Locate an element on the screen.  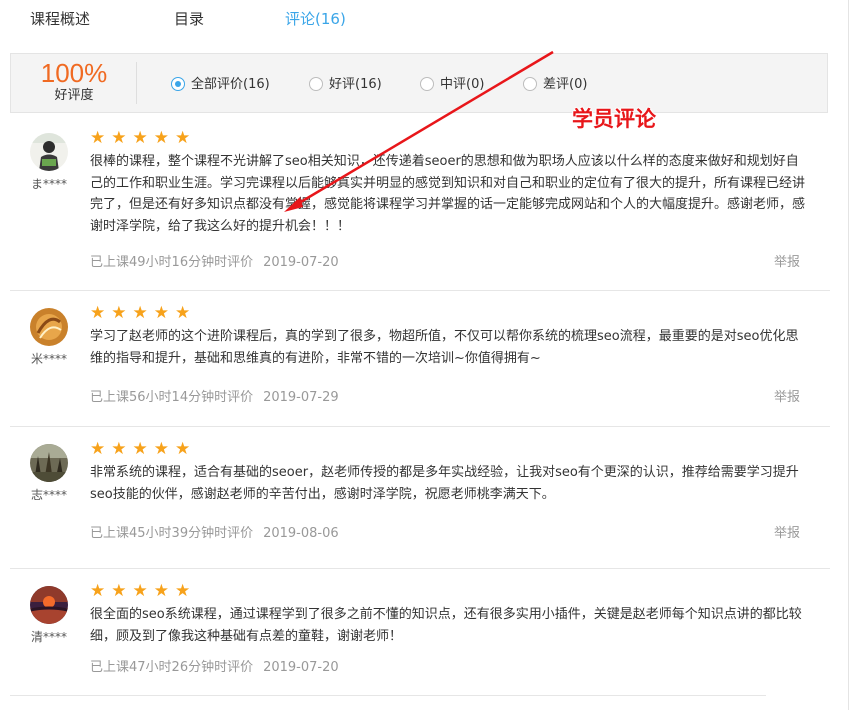
tab-overview: 课程概述 is located at coordinates (60, 18).